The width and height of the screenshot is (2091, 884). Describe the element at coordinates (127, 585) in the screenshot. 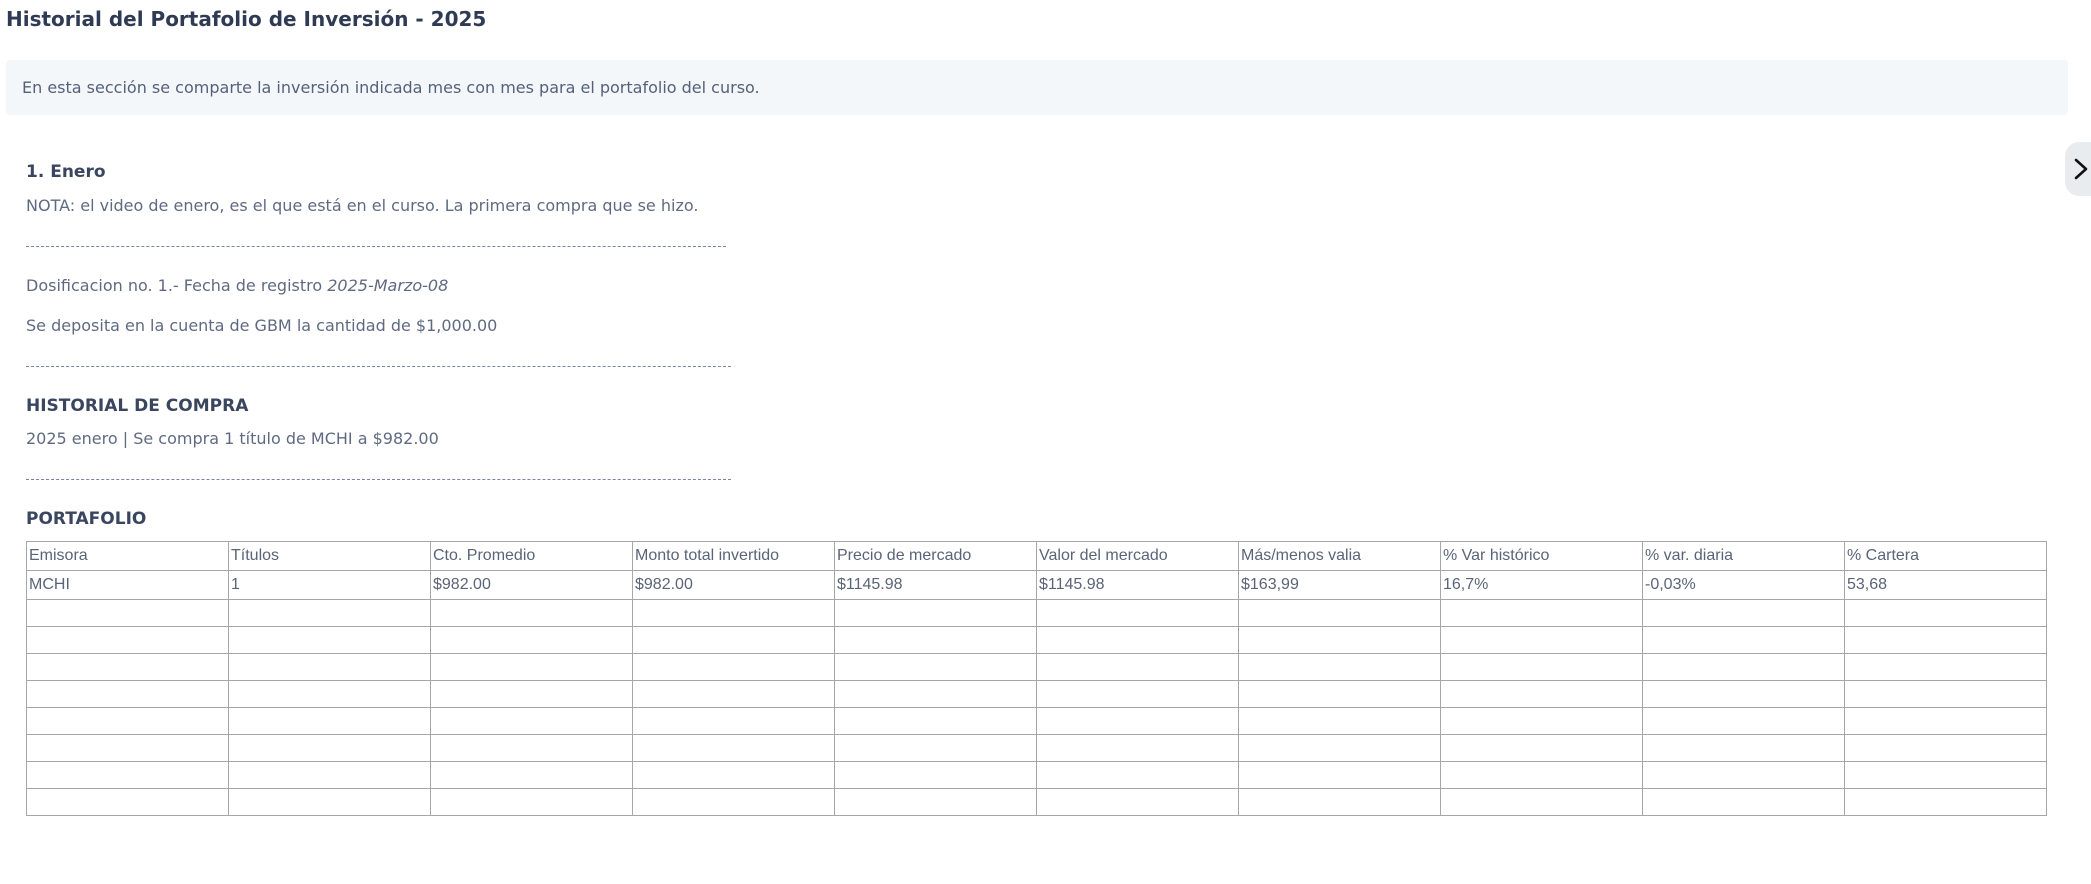

I see `table-cell: MCHI` at that location.